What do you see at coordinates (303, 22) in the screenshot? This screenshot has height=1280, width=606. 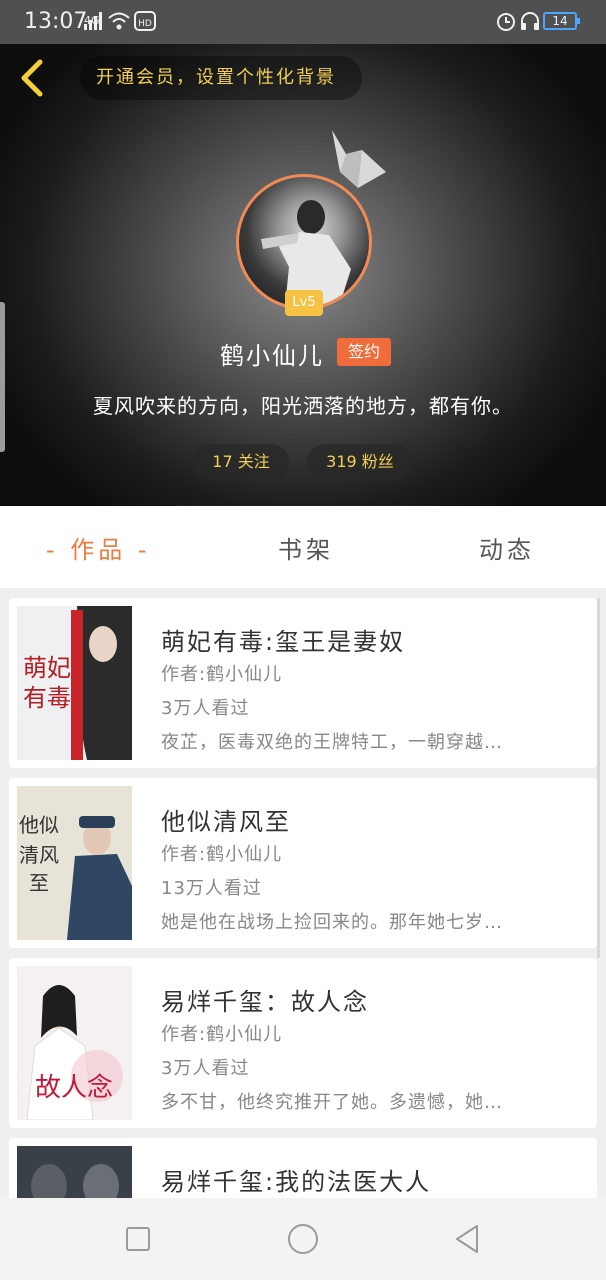 I see `status-bar: 13:07 4G HD 14` at bounding box center [303, 22].